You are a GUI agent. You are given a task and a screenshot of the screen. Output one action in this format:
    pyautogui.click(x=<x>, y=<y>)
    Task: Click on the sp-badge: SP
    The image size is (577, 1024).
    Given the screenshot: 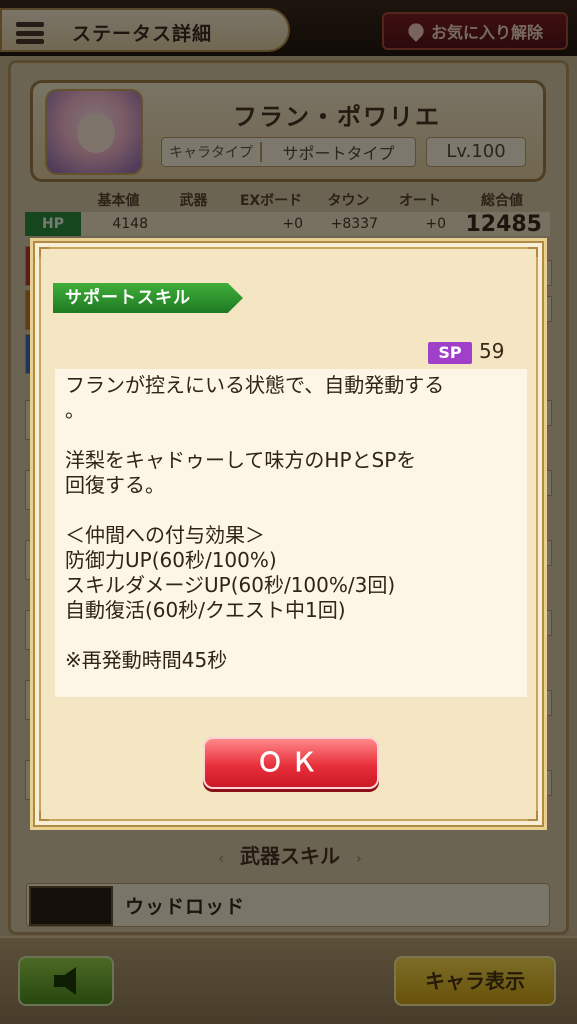 What is the action you would take?
    pyautogui.click(x=450, y=353)
    